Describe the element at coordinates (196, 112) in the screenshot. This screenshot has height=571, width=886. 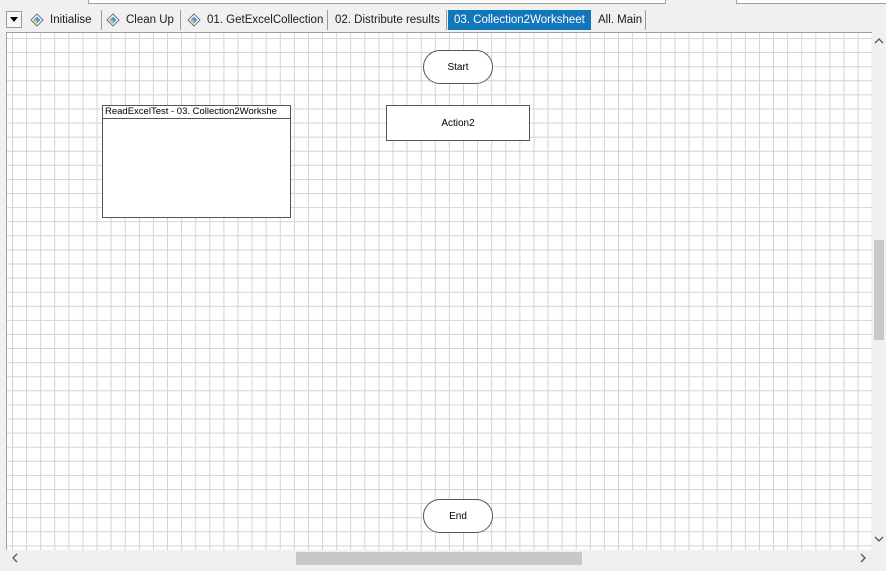
I see `info-block-title: ReadExcelTest - 03. Collection2Workshe` at that location.